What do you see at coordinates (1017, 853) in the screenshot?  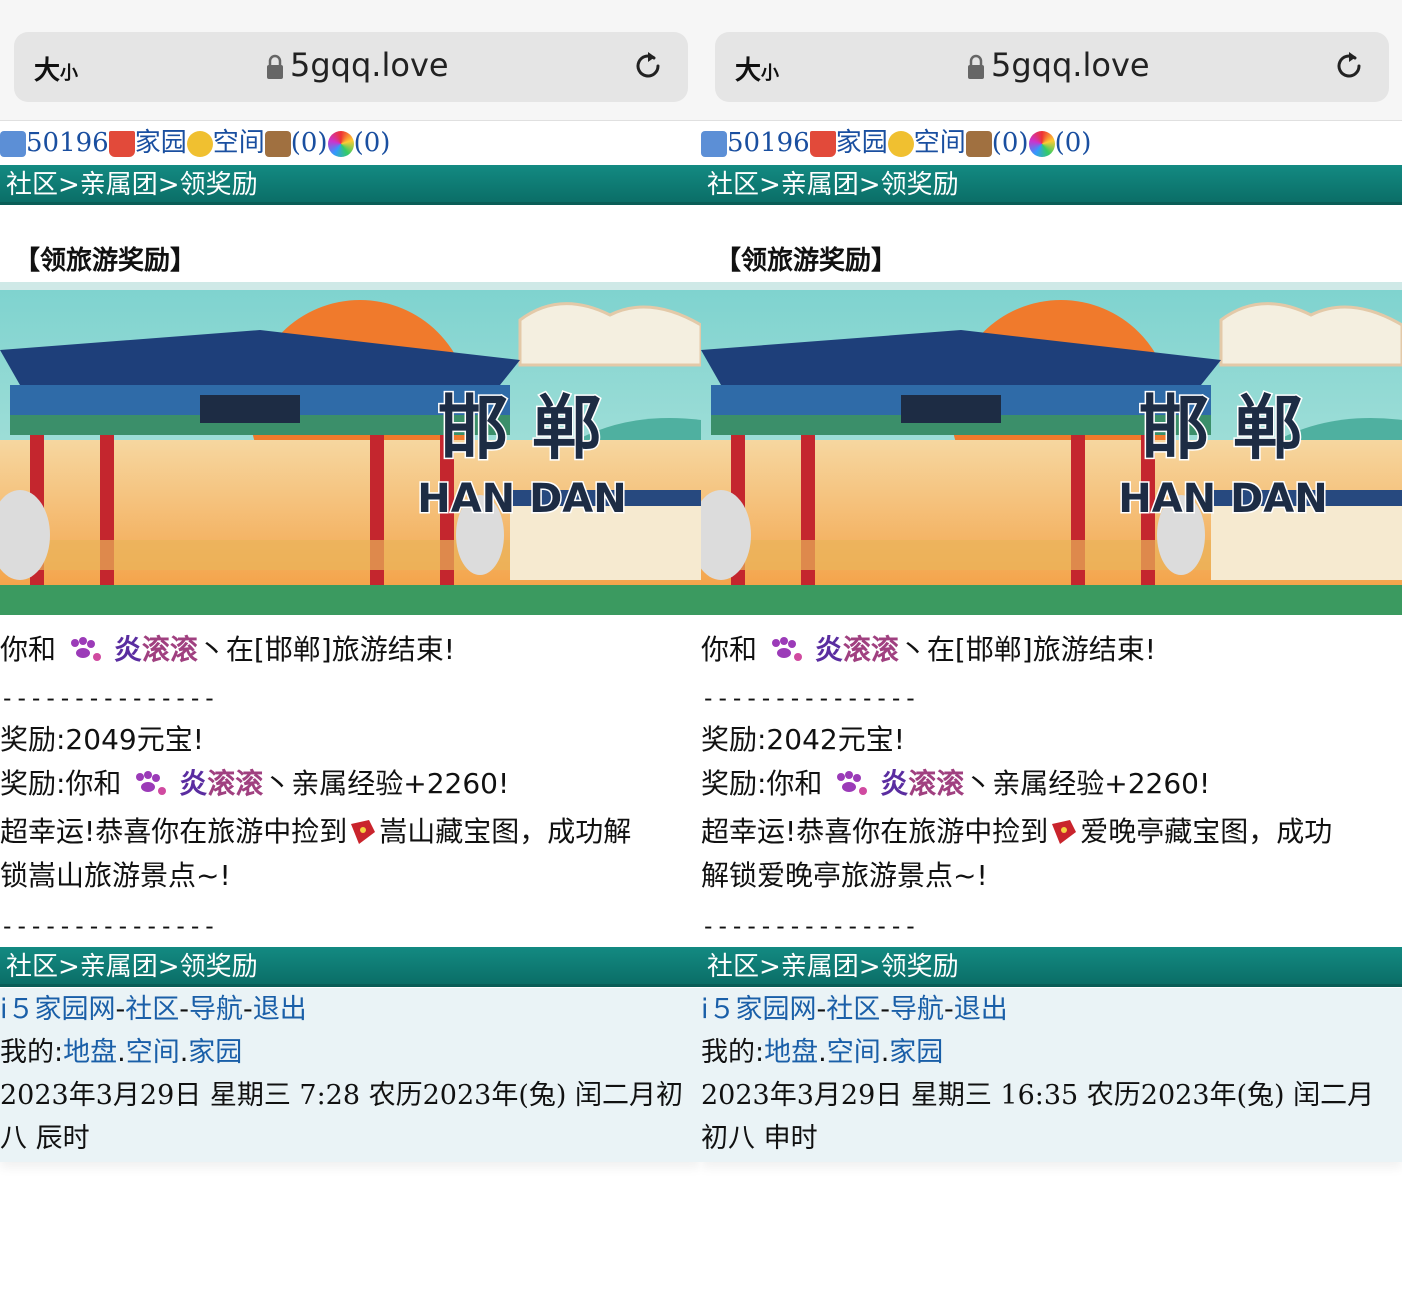 I see `treasure-map-message: 超幸运!恭喜你在旅游中捡到 爱晚亭藏宝图，成功 解锁爱晚亭旅游景点~!` at bounding box center [1017, 853].